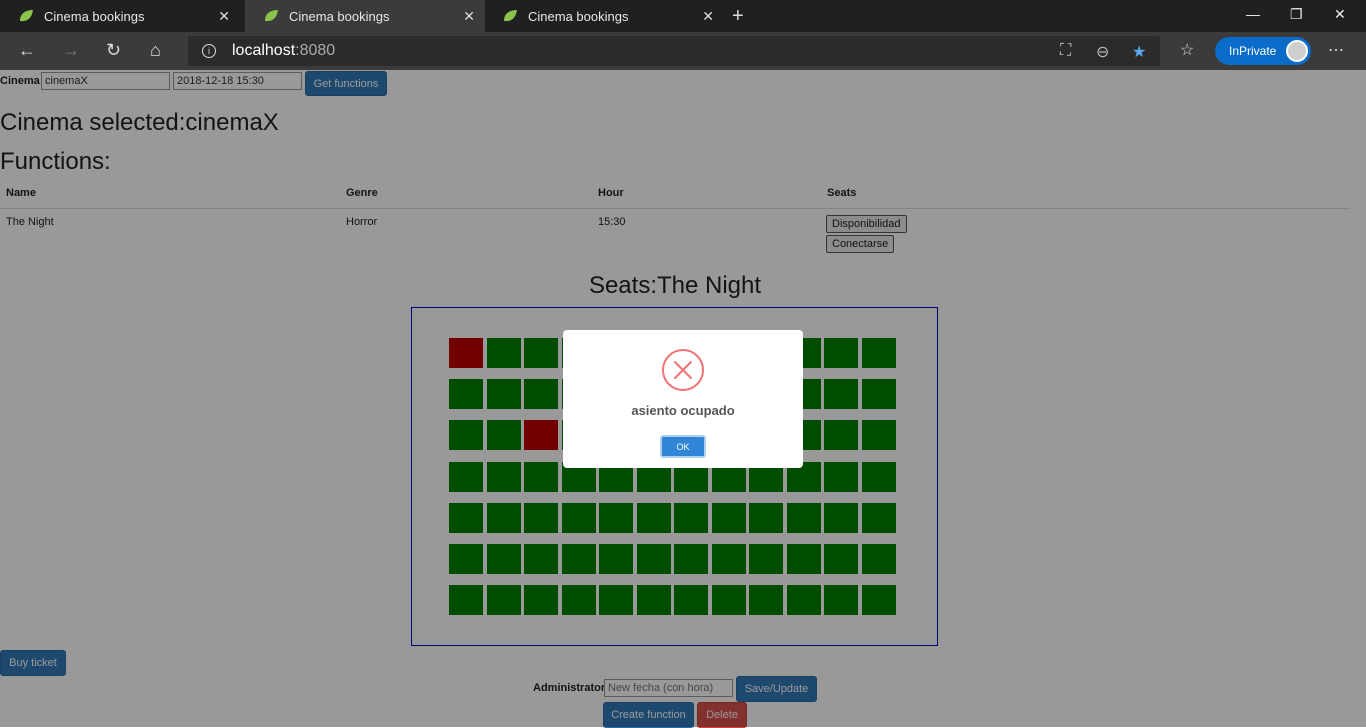 This screenshot has width=1366, height=728. Describe the element at coordinates (1102, 52) in the screenshot. I see `zoom-out-icon: ⊖` at that location.